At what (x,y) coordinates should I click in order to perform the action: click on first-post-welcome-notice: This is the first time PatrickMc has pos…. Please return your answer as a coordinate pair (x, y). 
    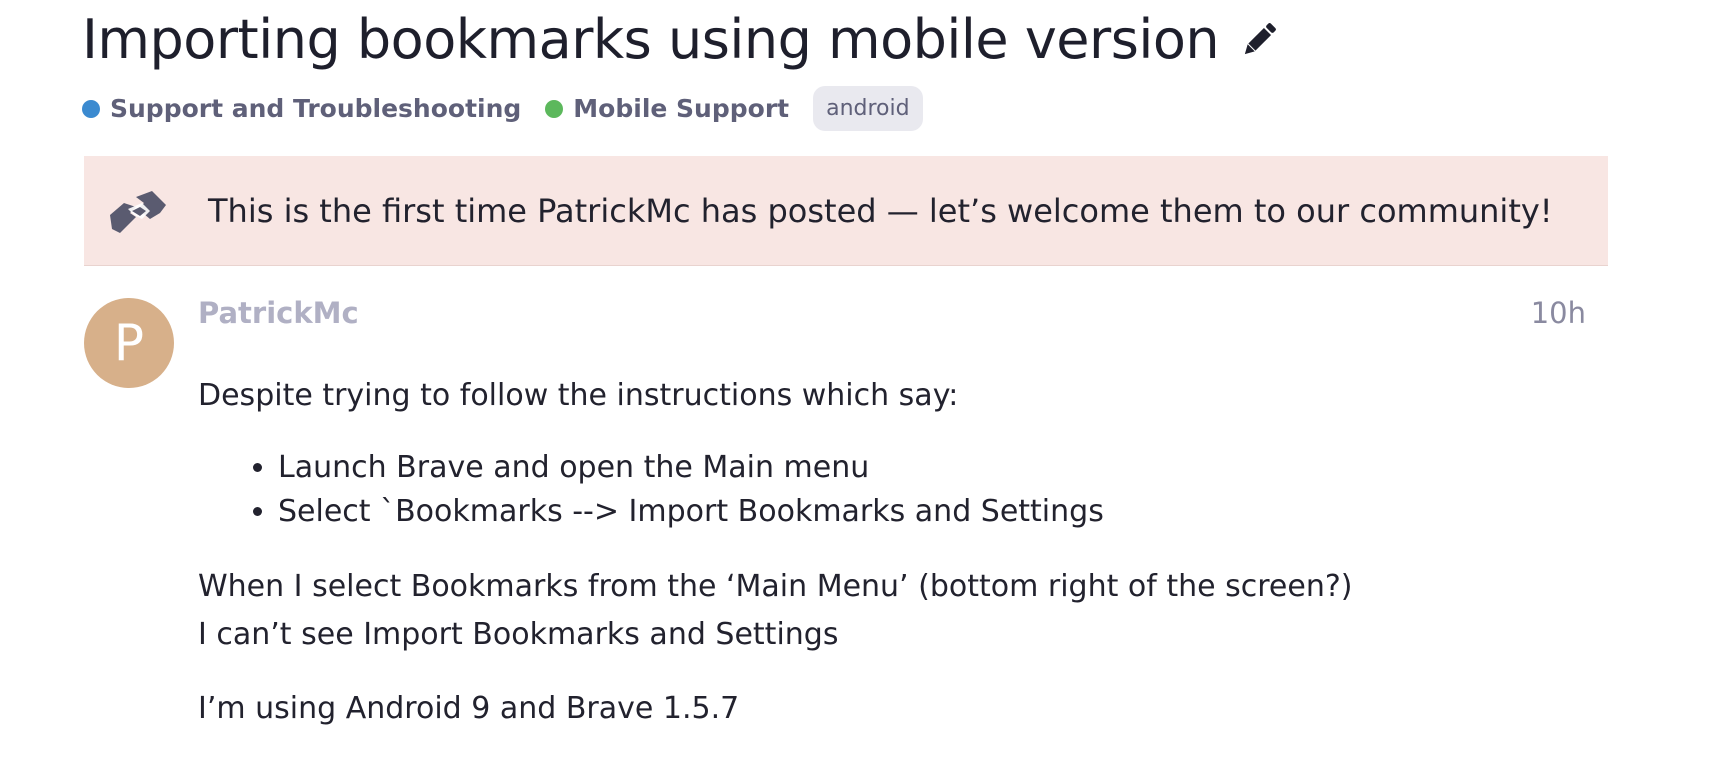
    Looking at the image, I should click on (846, 211).